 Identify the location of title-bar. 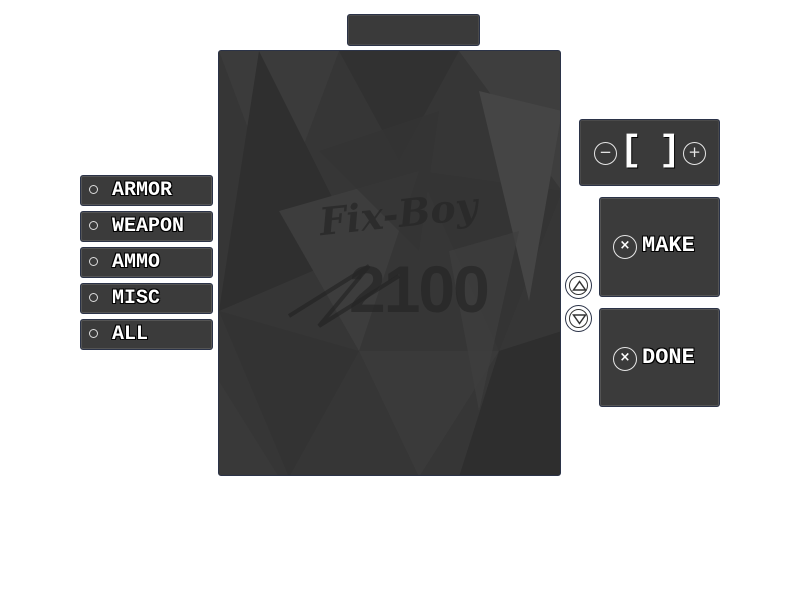
(413, 30).